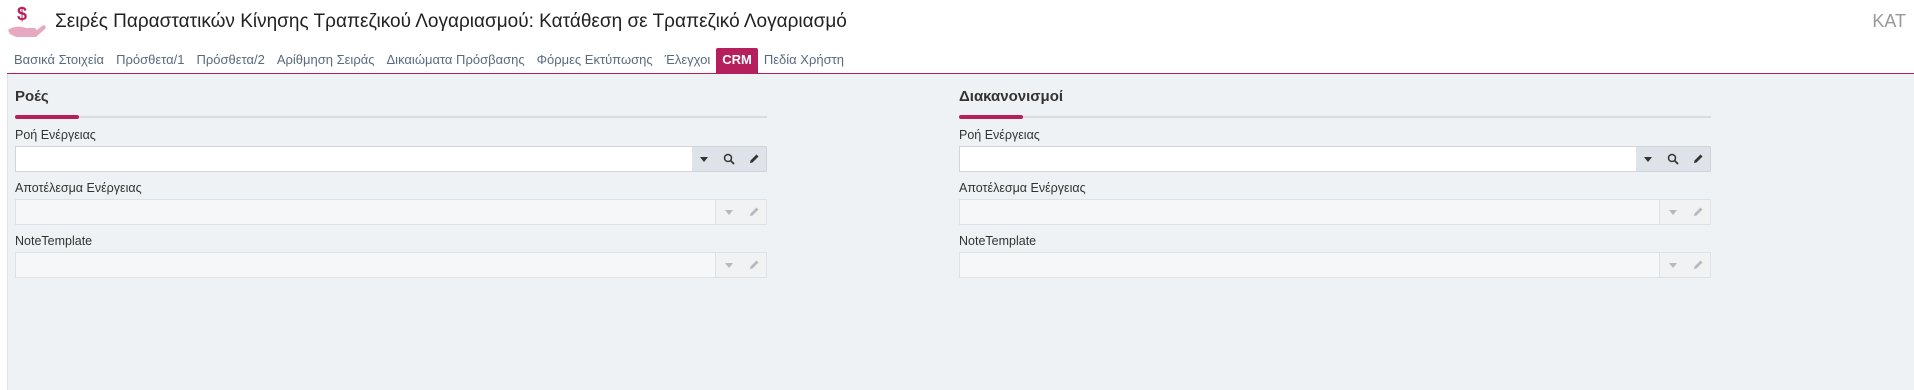  Describe the element at coordinates (150, 61) in the screenshot. I see `tab-extra-1: Πρόσθετα/1` at that location.